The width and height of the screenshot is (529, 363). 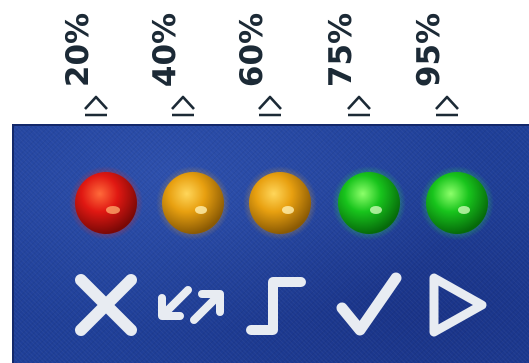 What do you see at coordinates (106, 305) in the screenshot?
I see `cross-icon` at bounding box center [106, 305].